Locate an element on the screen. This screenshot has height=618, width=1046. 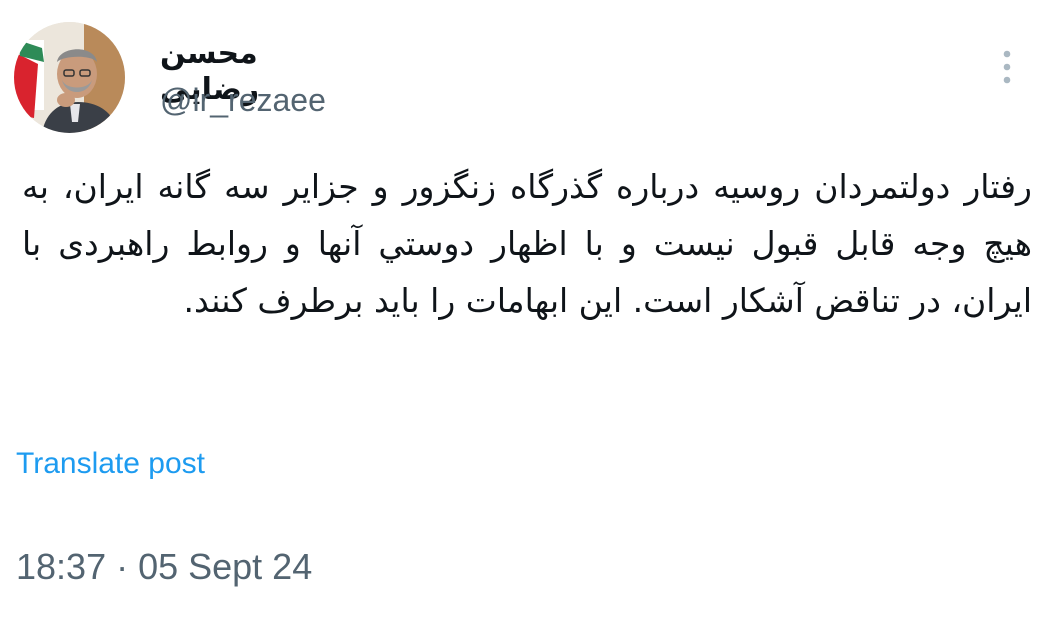
more-vertical-icon is located at coordinates (1007, 67).